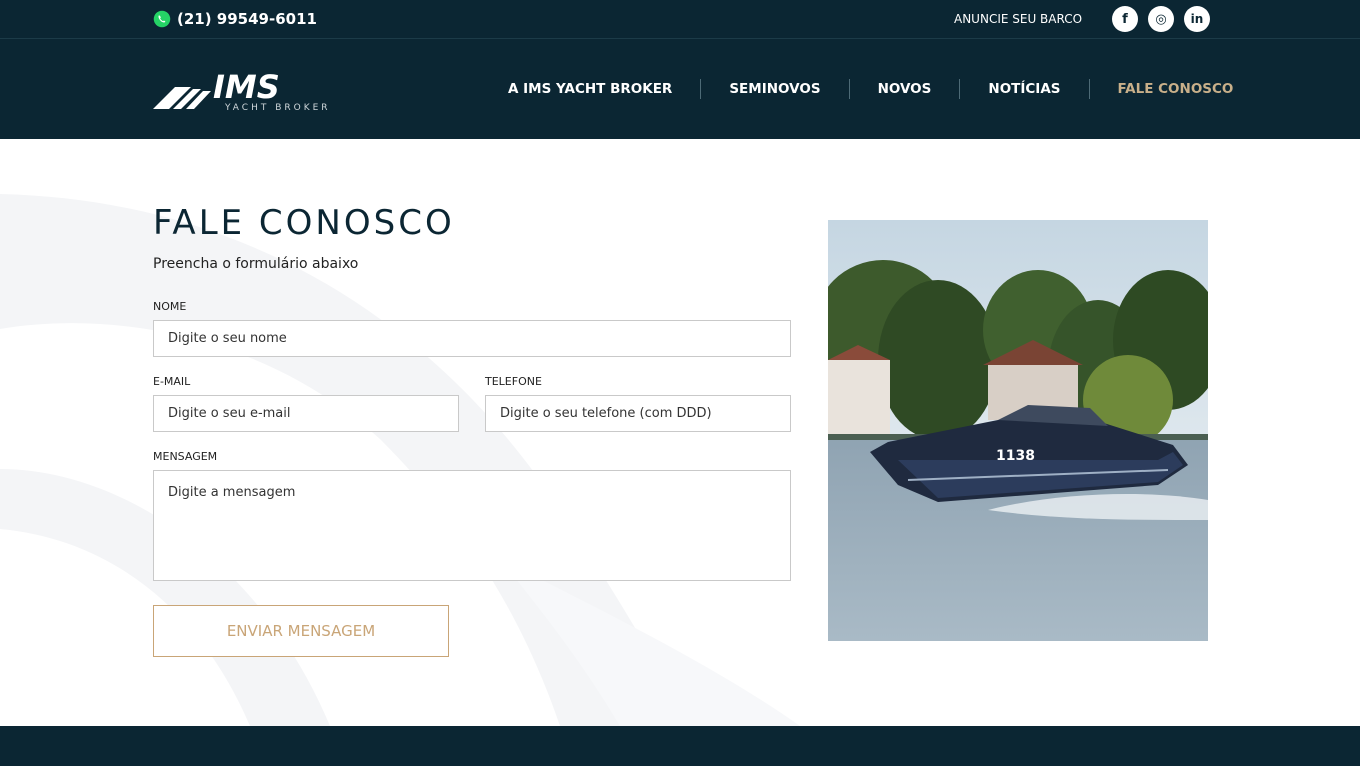 Image resolution: width=1360 pixels, height=766 pixels. Describe the element at coordinates (162, 19) in the screenshot. I see `whatsapp-icon` at that location.